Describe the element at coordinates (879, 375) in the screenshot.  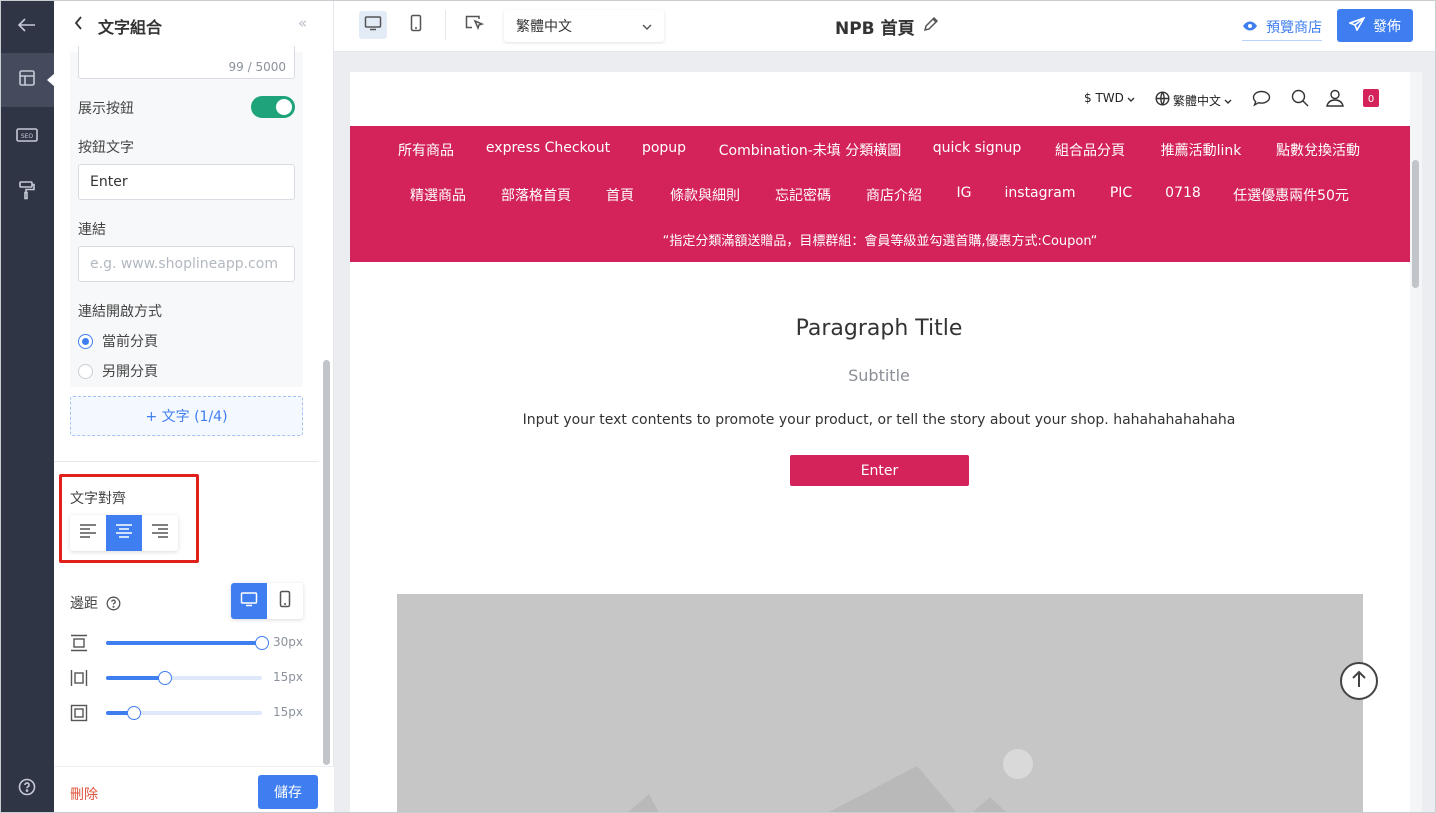
I see `paragraph-subtitle: Subtitle` at that location.